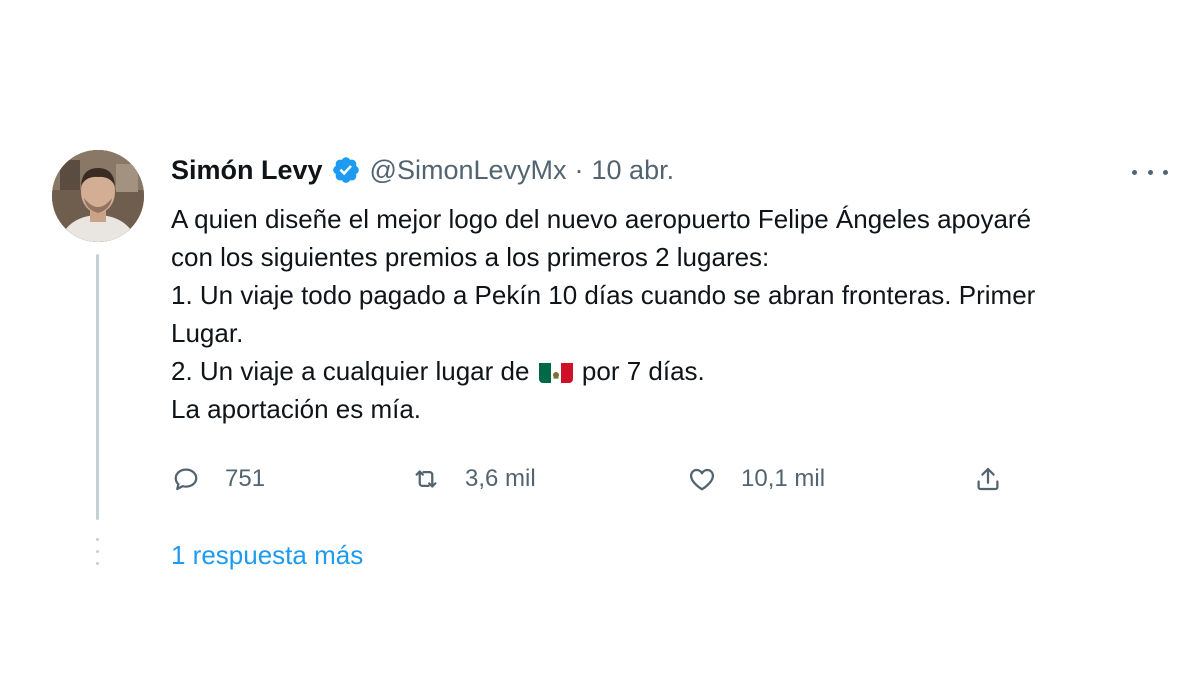 Image resolution: width=1200 pixels, height=675 pixels. Describe the element at coordinates (702, 479) in the screenshot. I see `like-icon` at that location.